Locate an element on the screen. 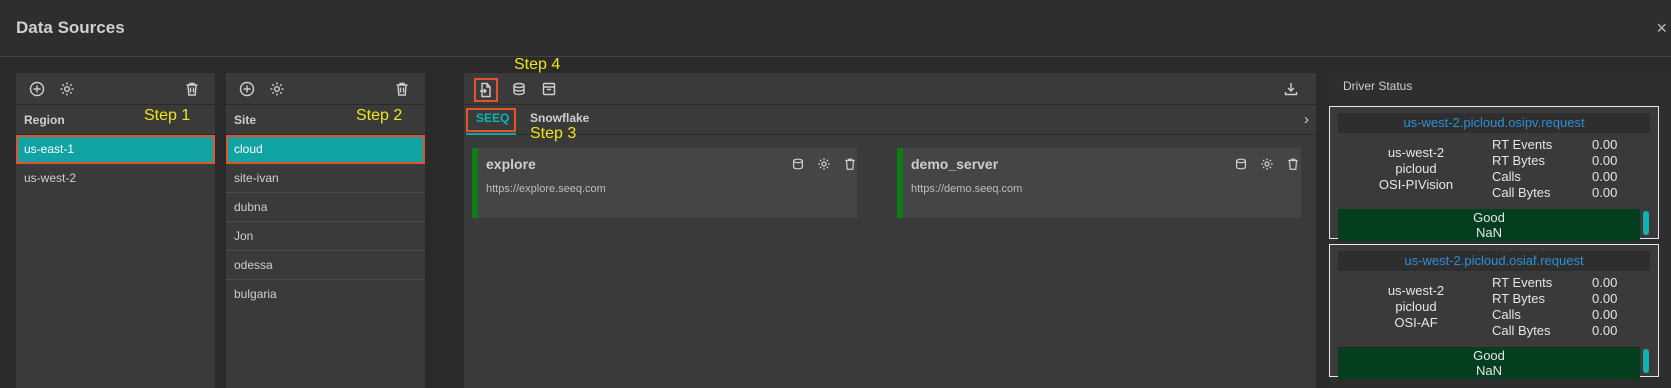  driver-type: OSI-AF is located at coordinates (1416, 322).